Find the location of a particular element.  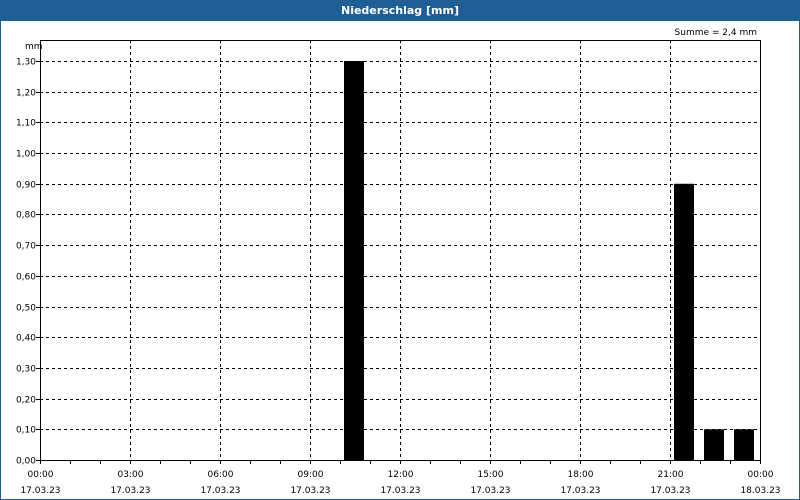

y-tick-label: 1,10 is located at coordinates (26, 124).